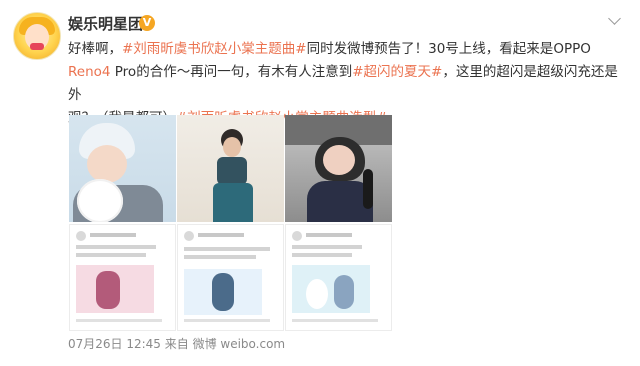 The height and width of the screenshot is (366, 640). What do you see at coordinates (95, 49) in the screenshot?
I see `post-text-1: 好棒啊，` at bounding box center [95, 49].